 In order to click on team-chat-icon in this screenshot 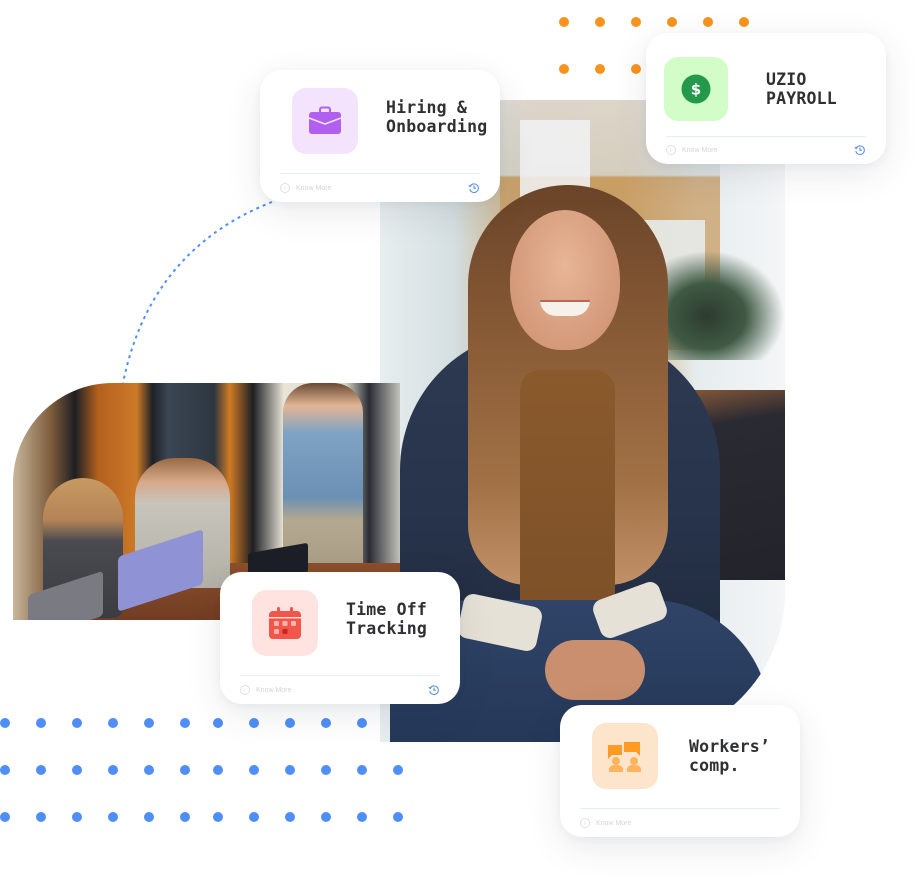, I will do `click(624, 757)`.